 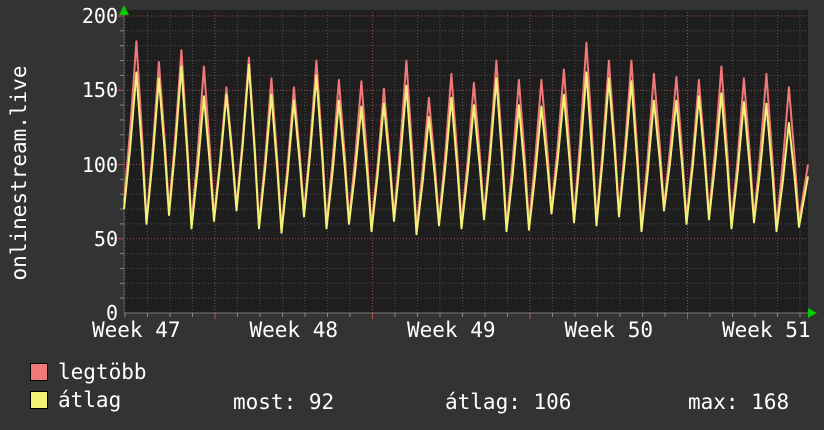 I want to click on x-axis-week-label: Week 50, so click(x=608, y=330).